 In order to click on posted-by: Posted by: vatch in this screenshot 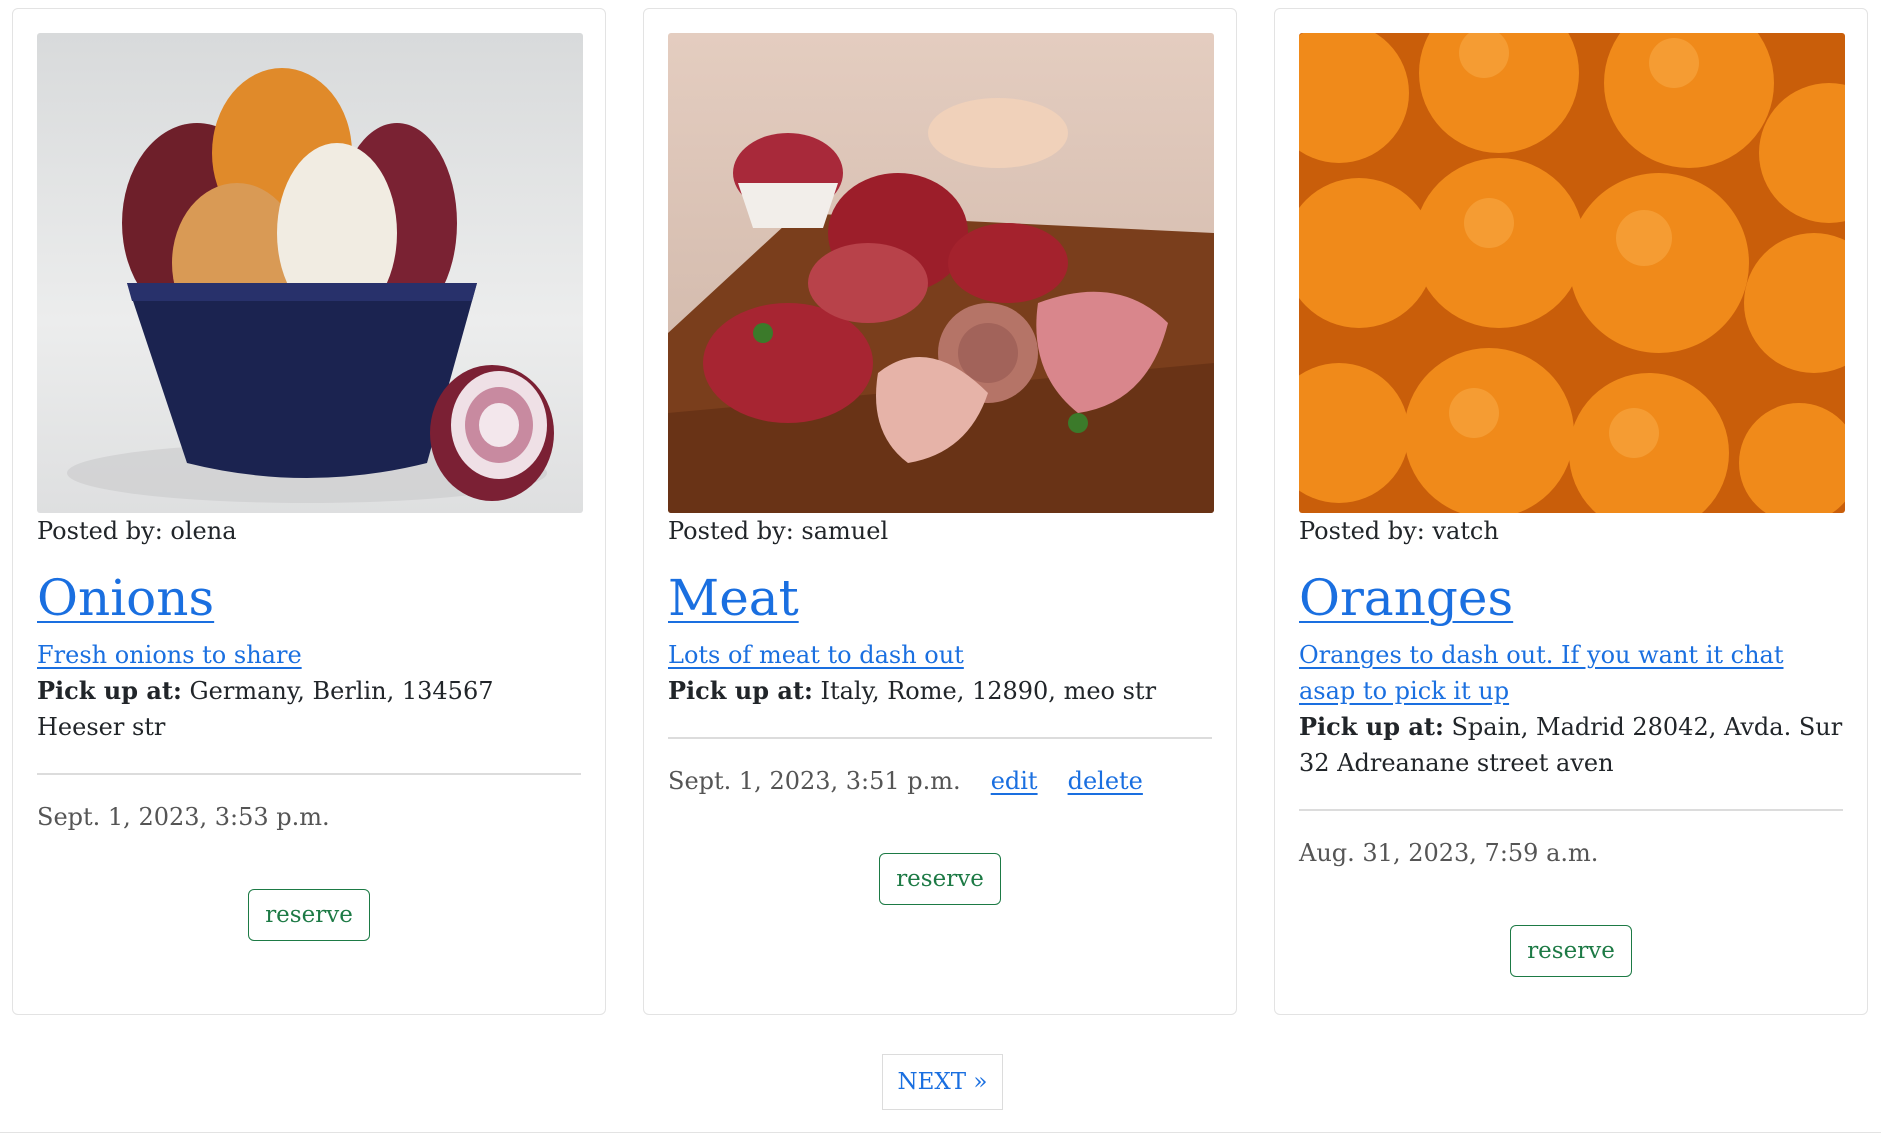, I will do `click(1399, 531)`.